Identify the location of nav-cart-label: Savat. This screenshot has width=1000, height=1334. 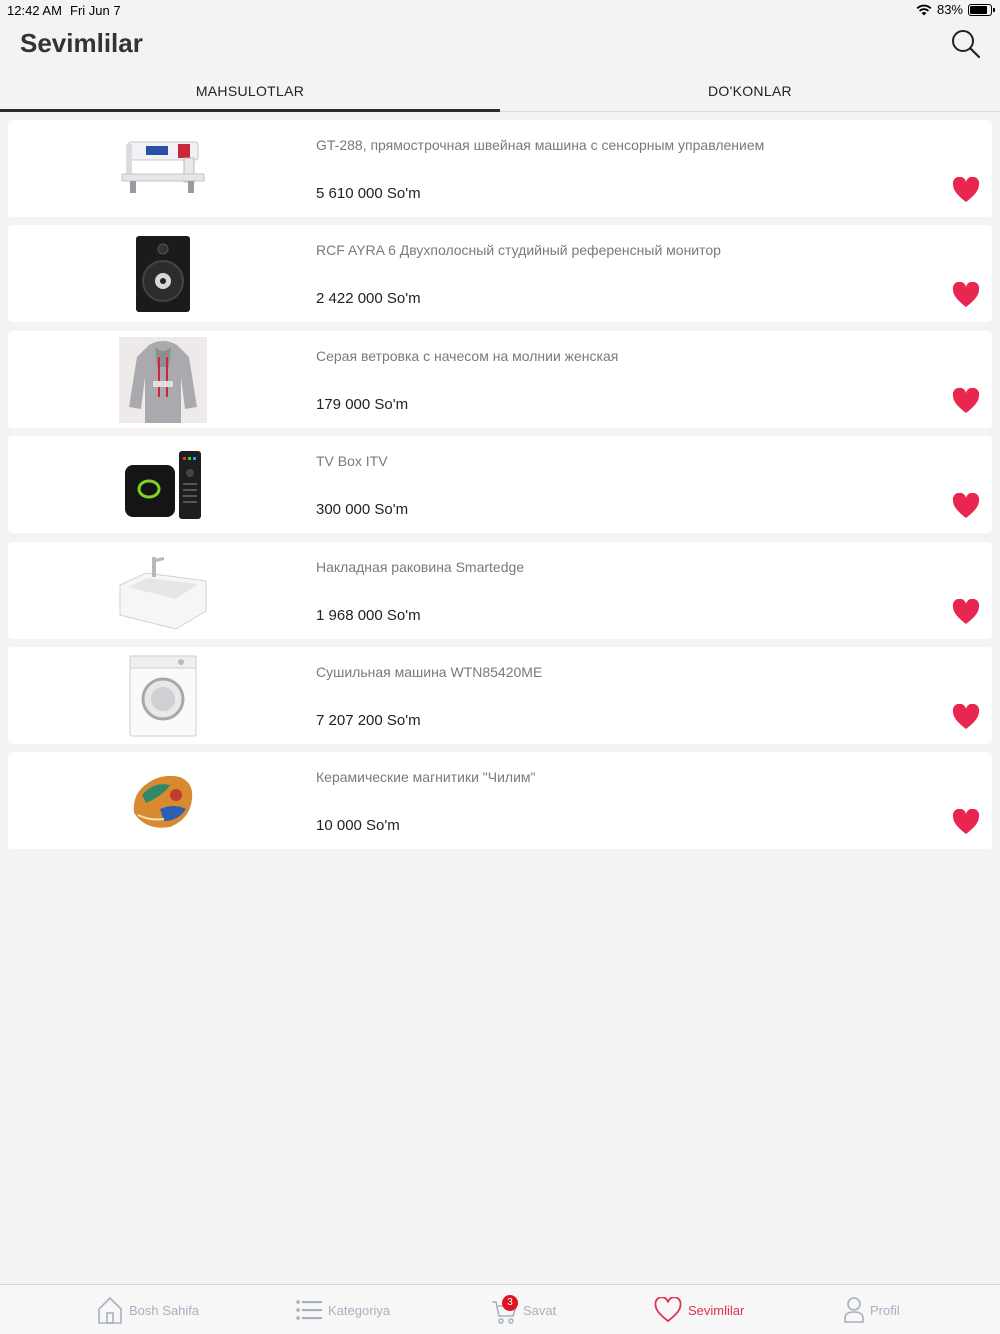
(540, 1310).